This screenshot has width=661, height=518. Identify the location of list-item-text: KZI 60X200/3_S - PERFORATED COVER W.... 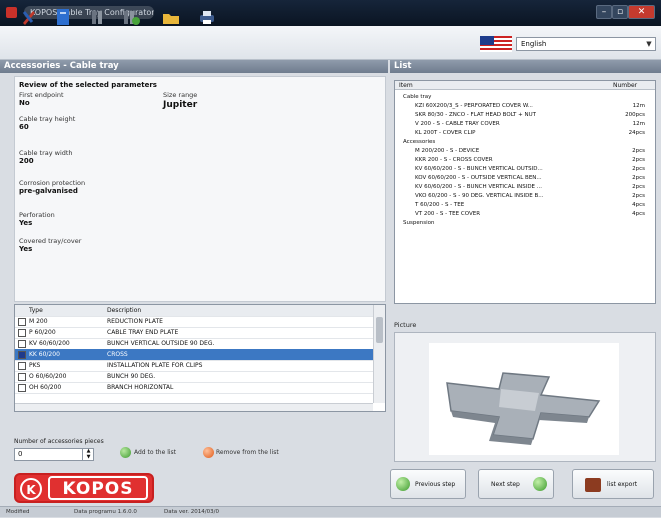
(474, 106).